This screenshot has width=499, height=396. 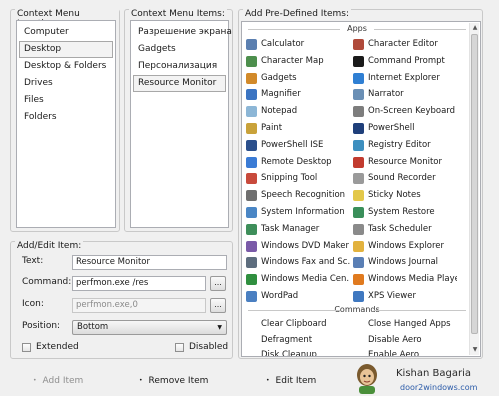 I want to click on speech-recognition-icon, so click(x=251, y=196).